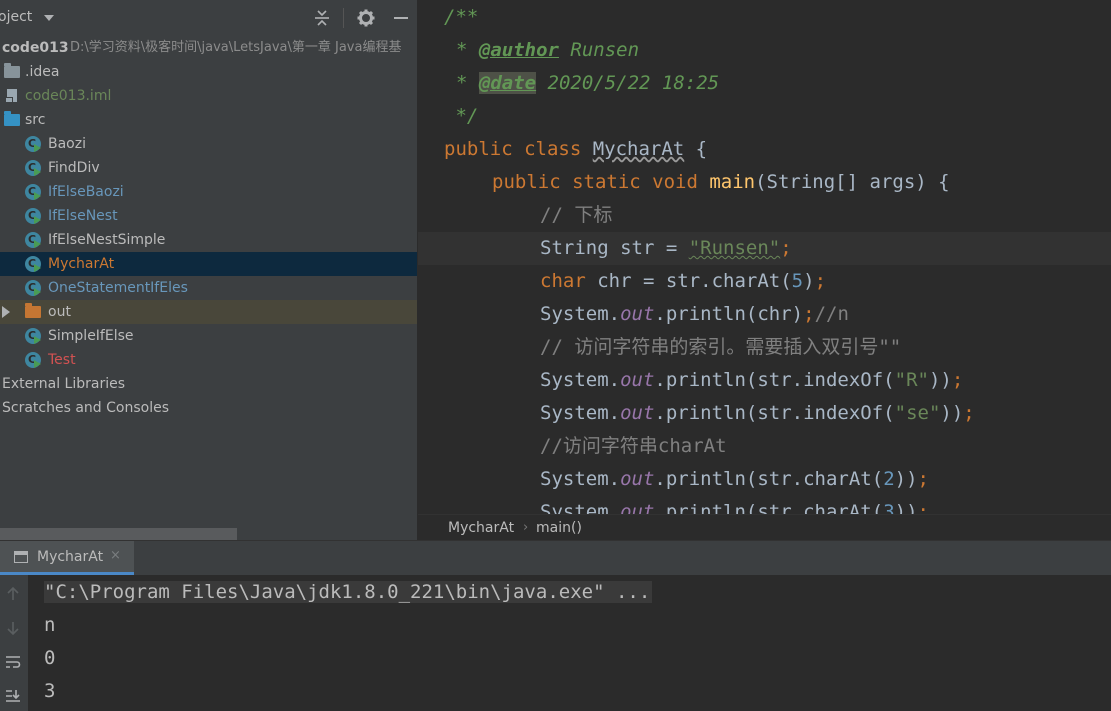 The width and height of the screenshot is (1111, 711). Describe the element at coordinates (11, 96) in the screenshot. I see `module-file-icon` at that location.